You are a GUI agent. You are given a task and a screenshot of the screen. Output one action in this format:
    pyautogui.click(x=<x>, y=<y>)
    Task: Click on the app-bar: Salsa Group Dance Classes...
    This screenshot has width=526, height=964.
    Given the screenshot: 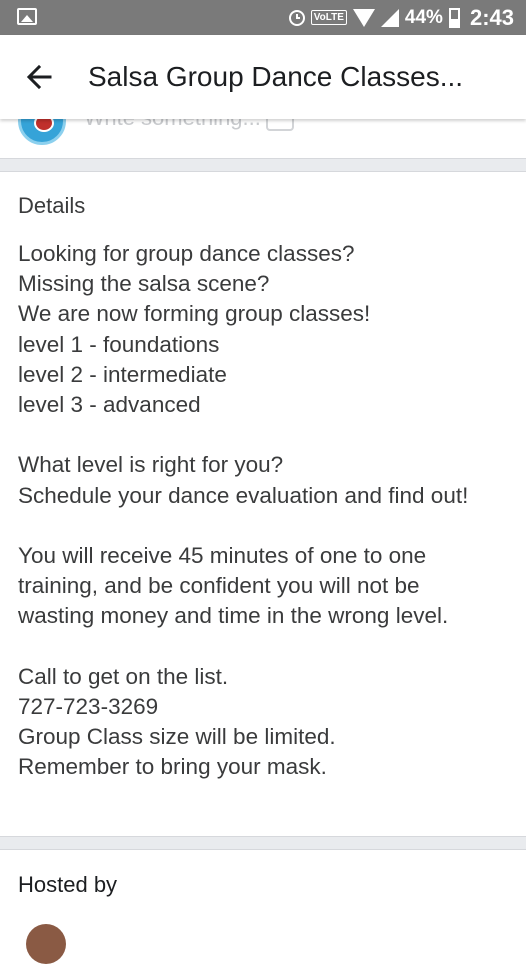 What is the action you would take?
    pyautogui.click(x=263, y=77)
    